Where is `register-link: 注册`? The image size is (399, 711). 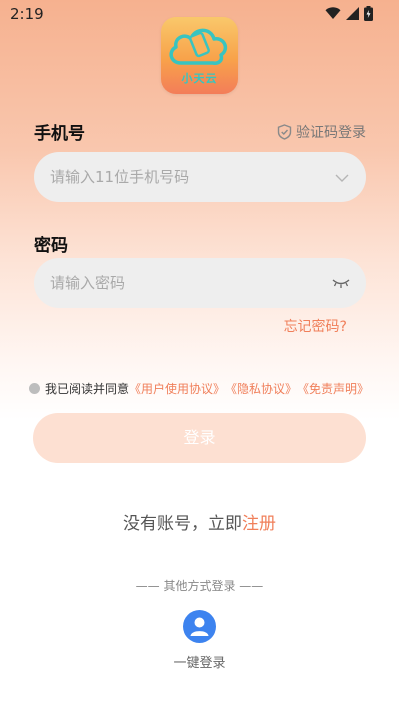
register-link: 注册 is located at coordinates (259, 524).